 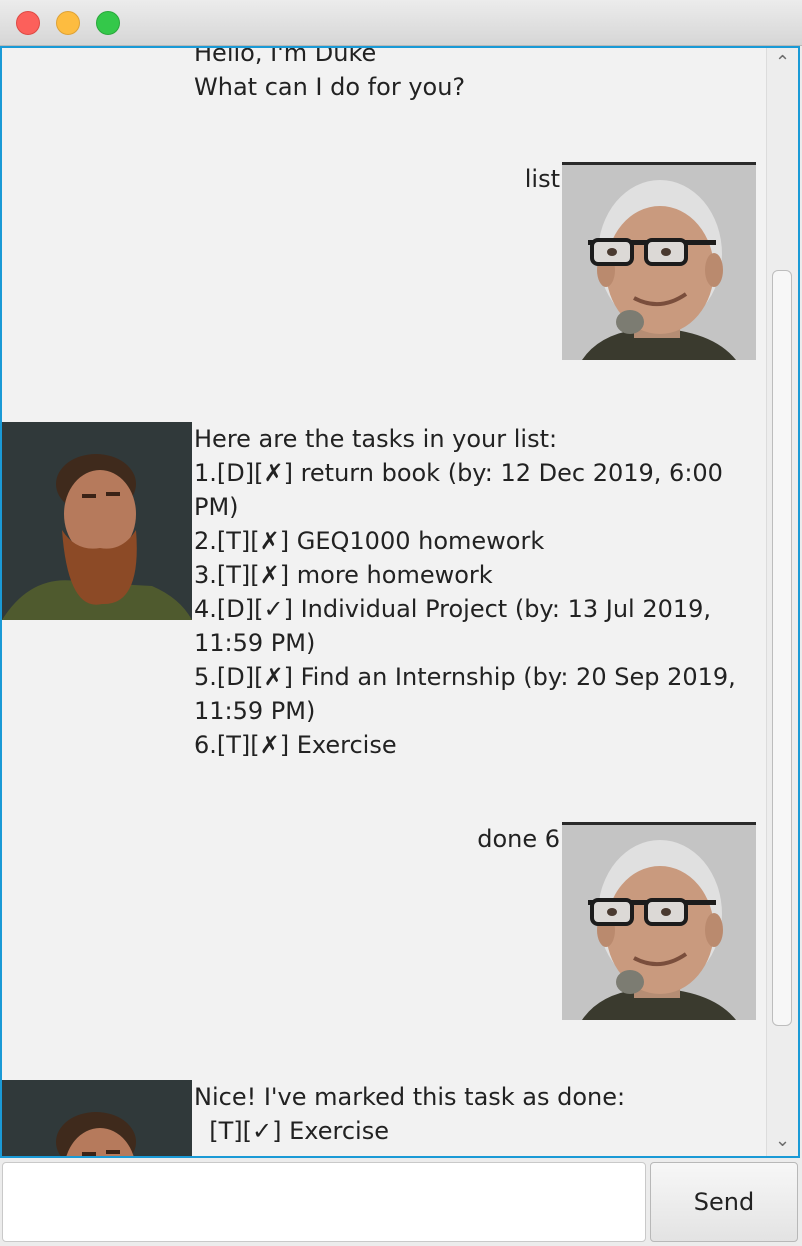 I want to click on user-message-text: list, so click(x=542, y=179).